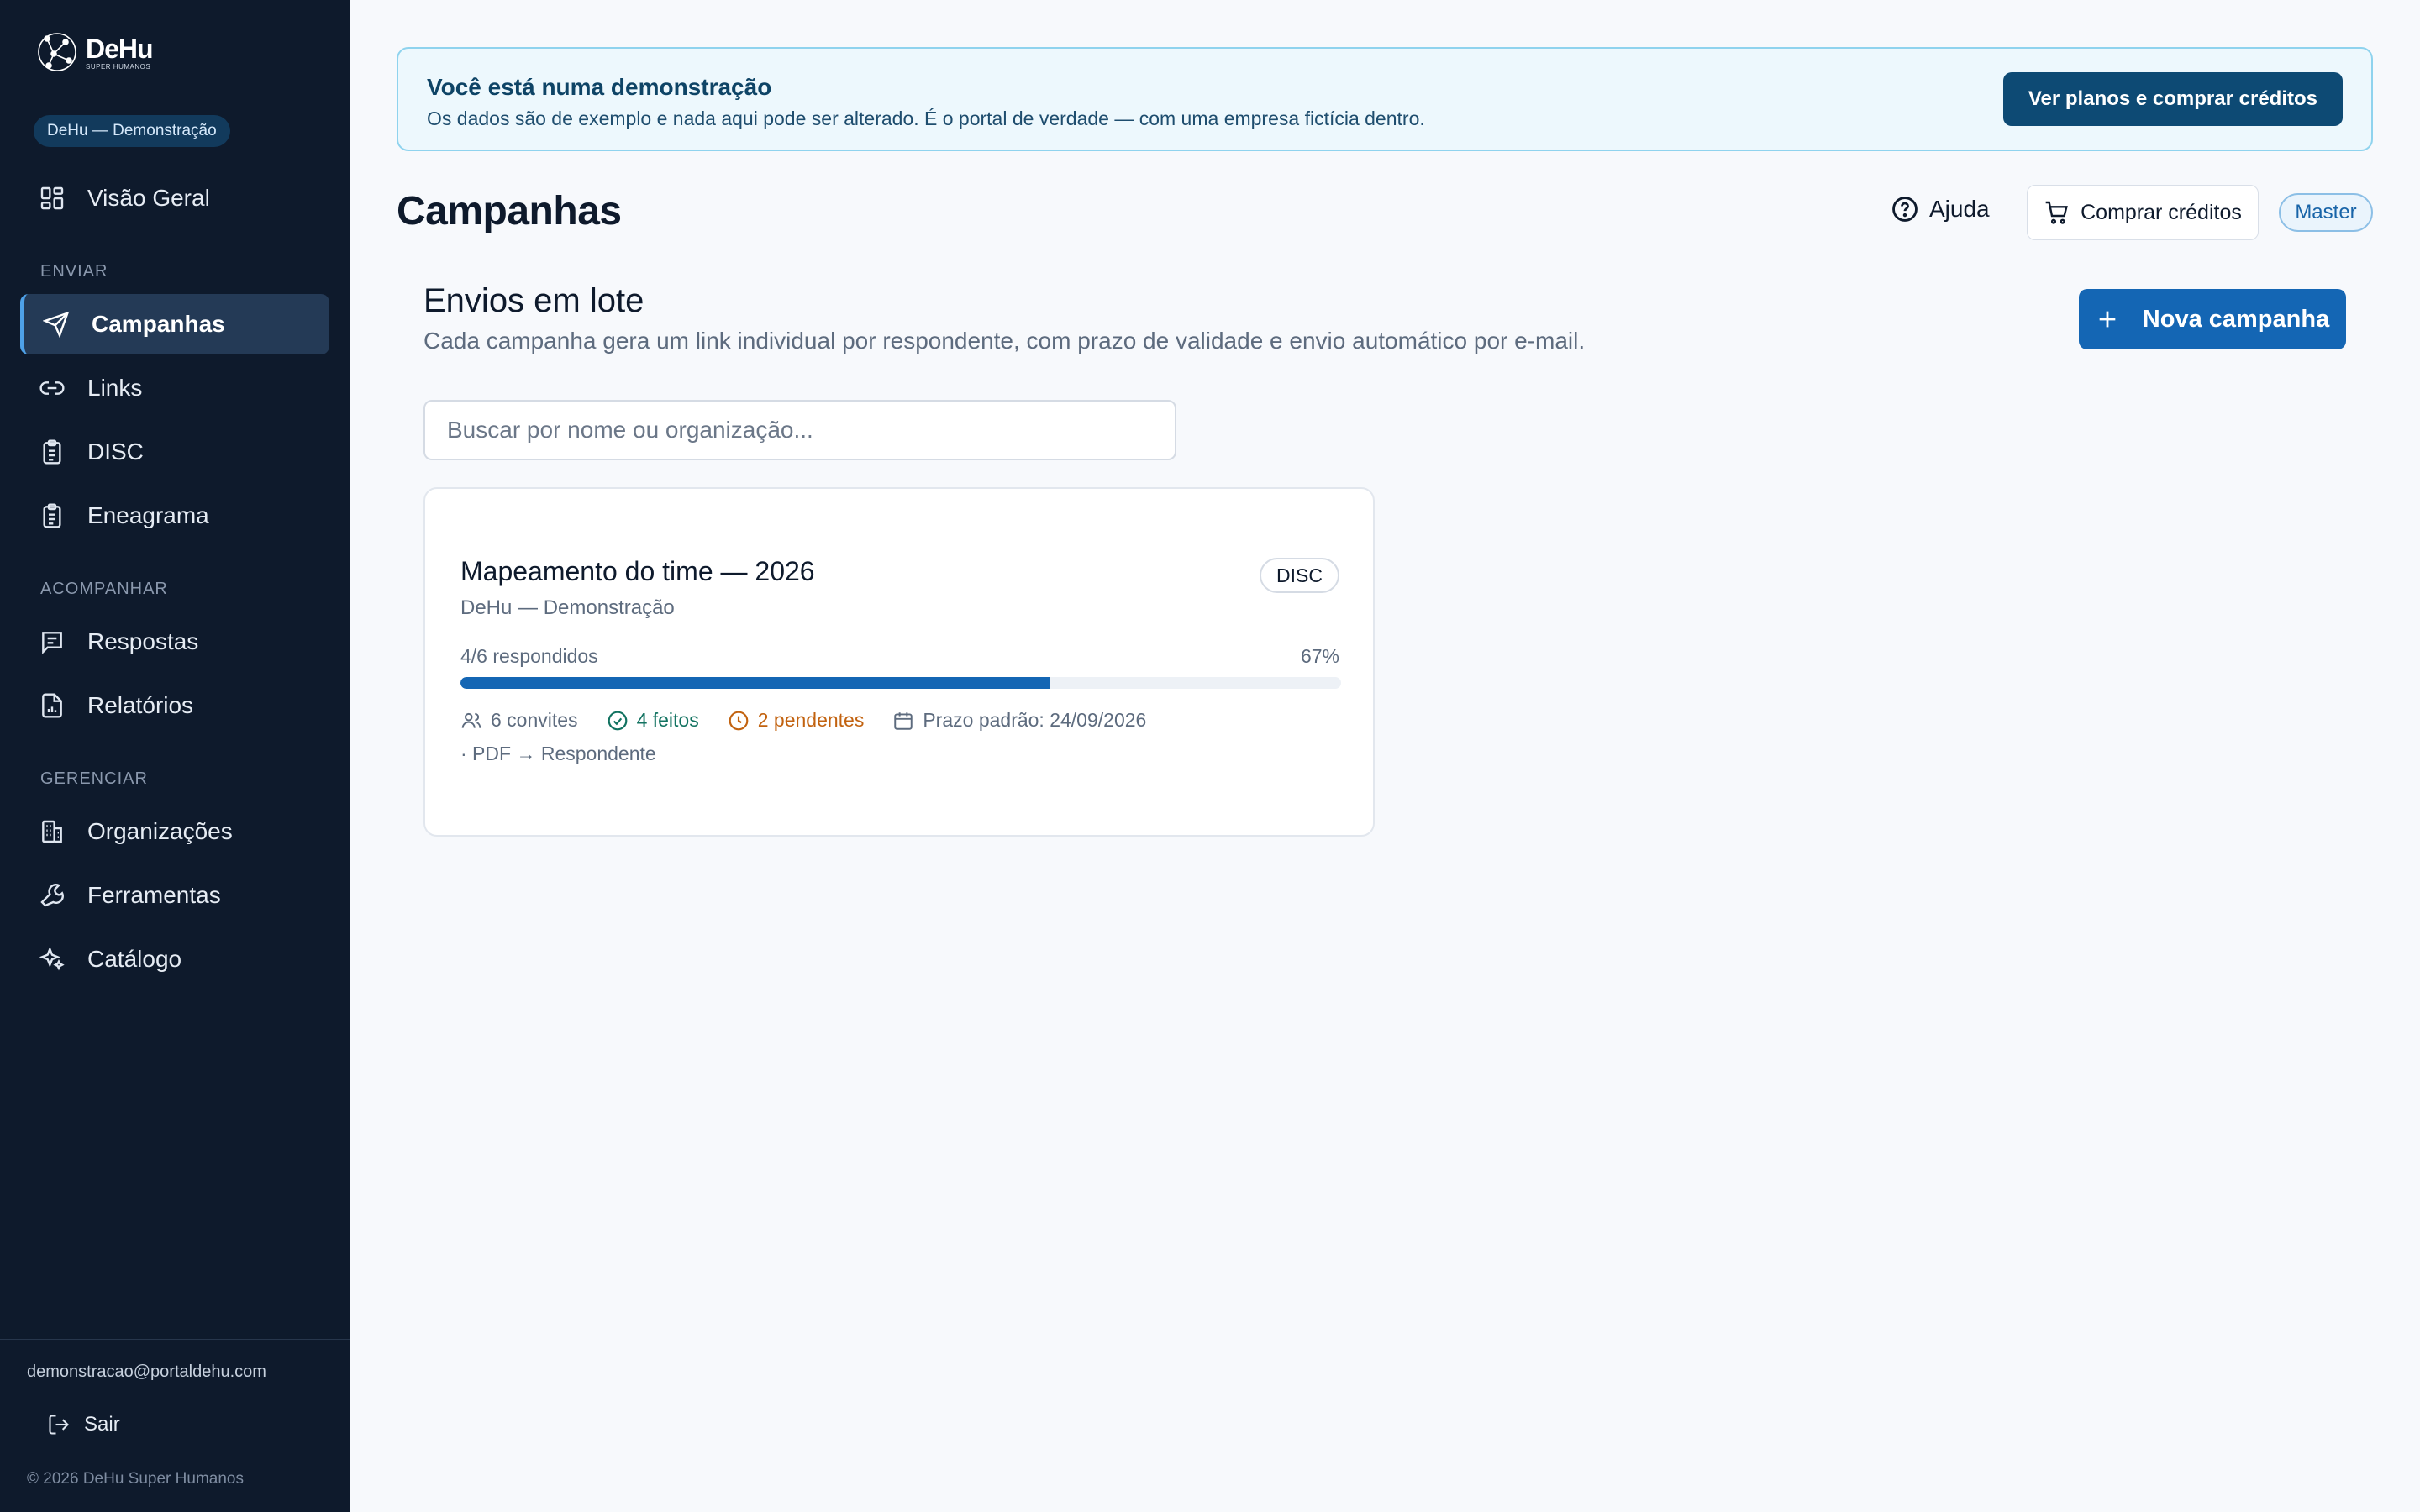 This screenshot has width=2420, height=1512. What do you see at coordinates (143, 641) in the screenshot?
I see `sidebar-item-label: Respostas` at bounding box center [143, 641].